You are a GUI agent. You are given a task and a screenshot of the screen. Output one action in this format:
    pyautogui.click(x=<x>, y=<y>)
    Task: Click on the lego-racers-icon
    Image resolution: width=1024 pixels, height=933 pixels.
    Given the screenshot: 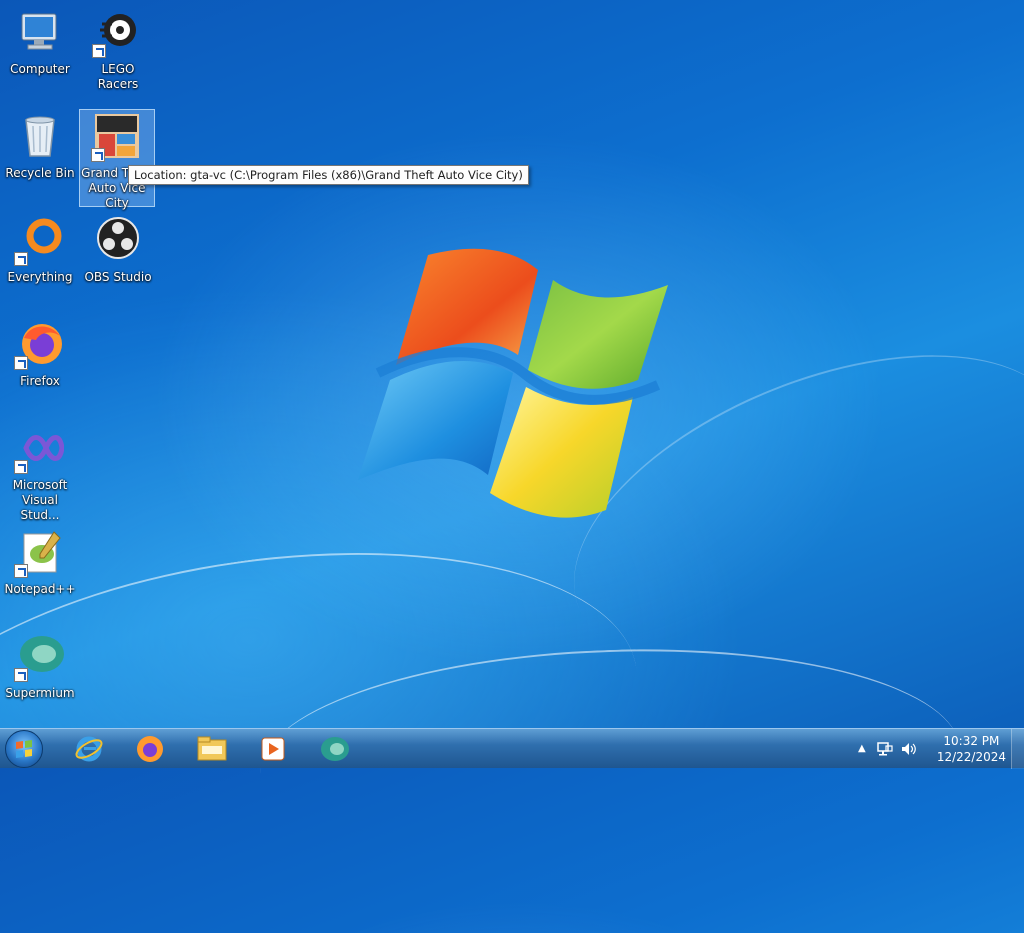 What is the action you would take?
    pyautogui.click(x=117, y=33)
    